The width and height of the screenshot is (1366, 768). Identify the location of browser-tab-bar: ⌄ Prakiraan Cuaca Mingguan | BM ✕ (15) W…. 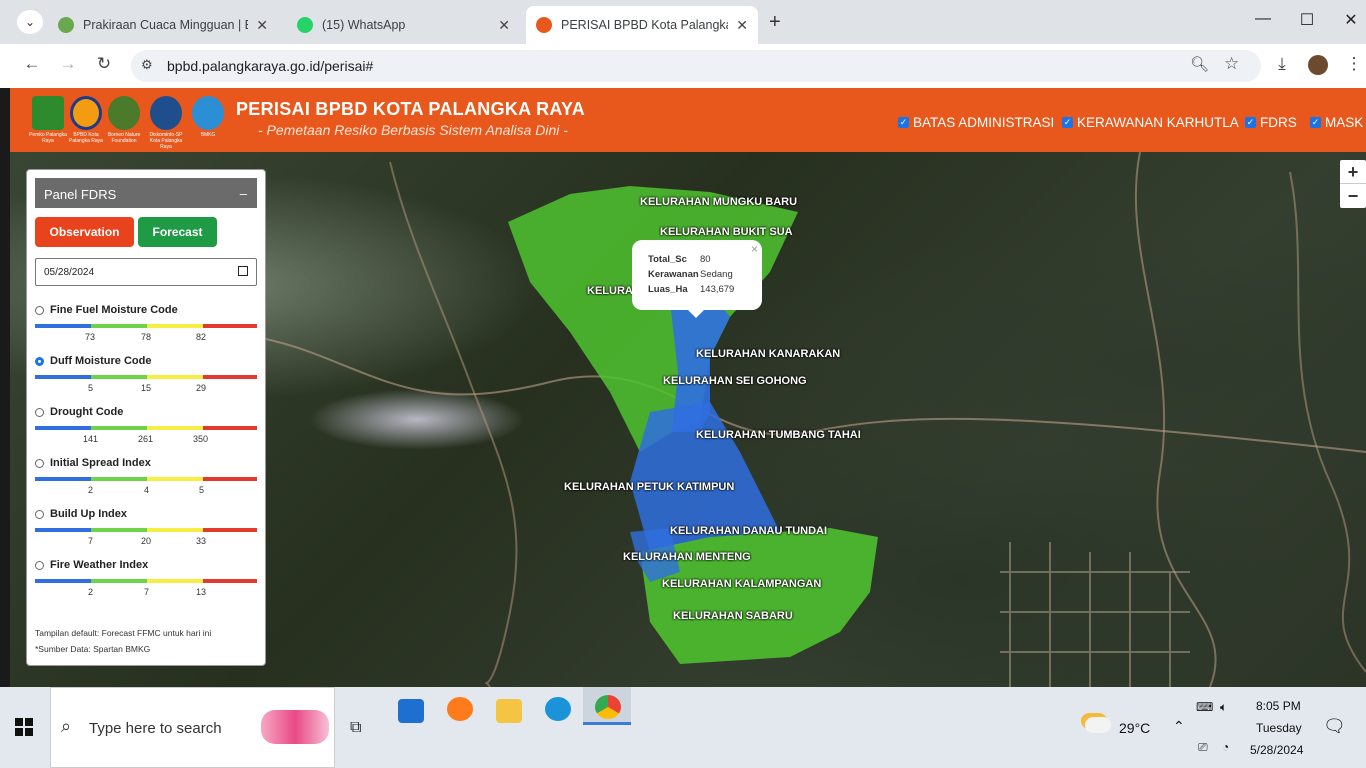
(683, 22).